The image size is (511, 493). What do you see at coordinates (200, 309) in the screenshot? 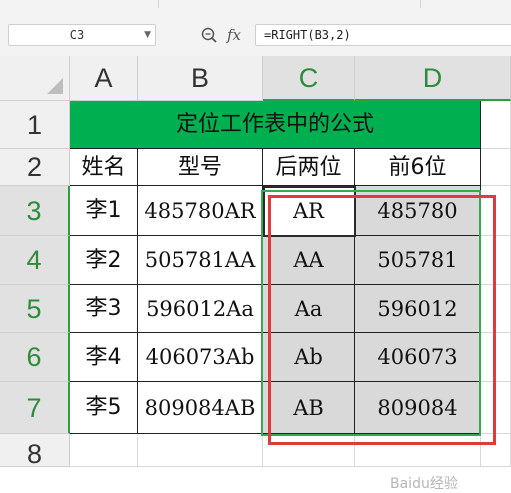
I see `table-cell-model: 596012Aa` at bounding box center [200, 309].